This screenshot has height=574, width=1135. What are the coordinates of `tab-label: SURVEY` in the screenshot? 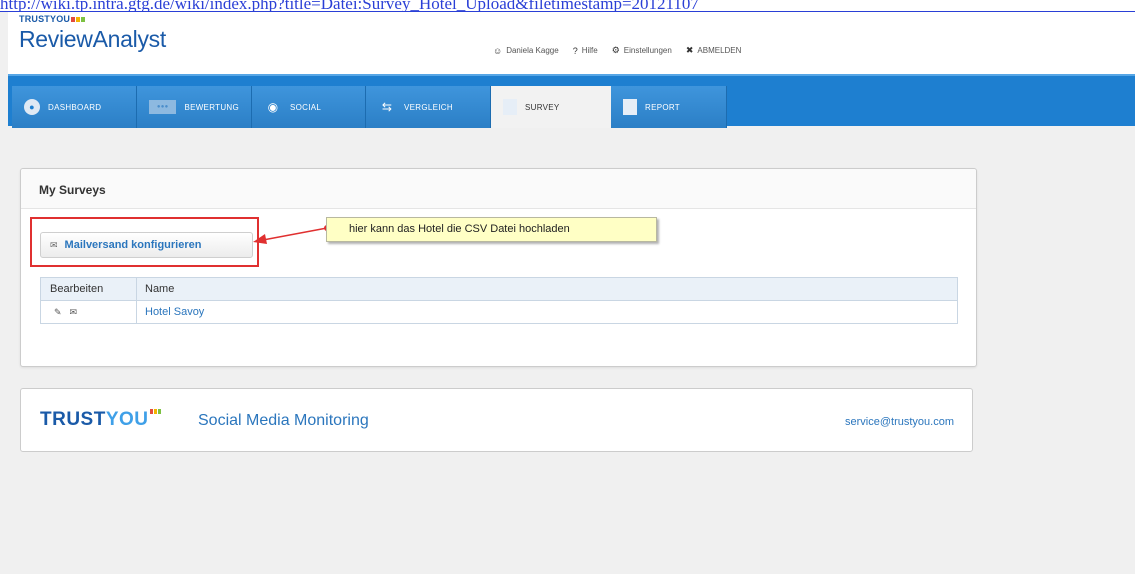 It's located at (542, 107).